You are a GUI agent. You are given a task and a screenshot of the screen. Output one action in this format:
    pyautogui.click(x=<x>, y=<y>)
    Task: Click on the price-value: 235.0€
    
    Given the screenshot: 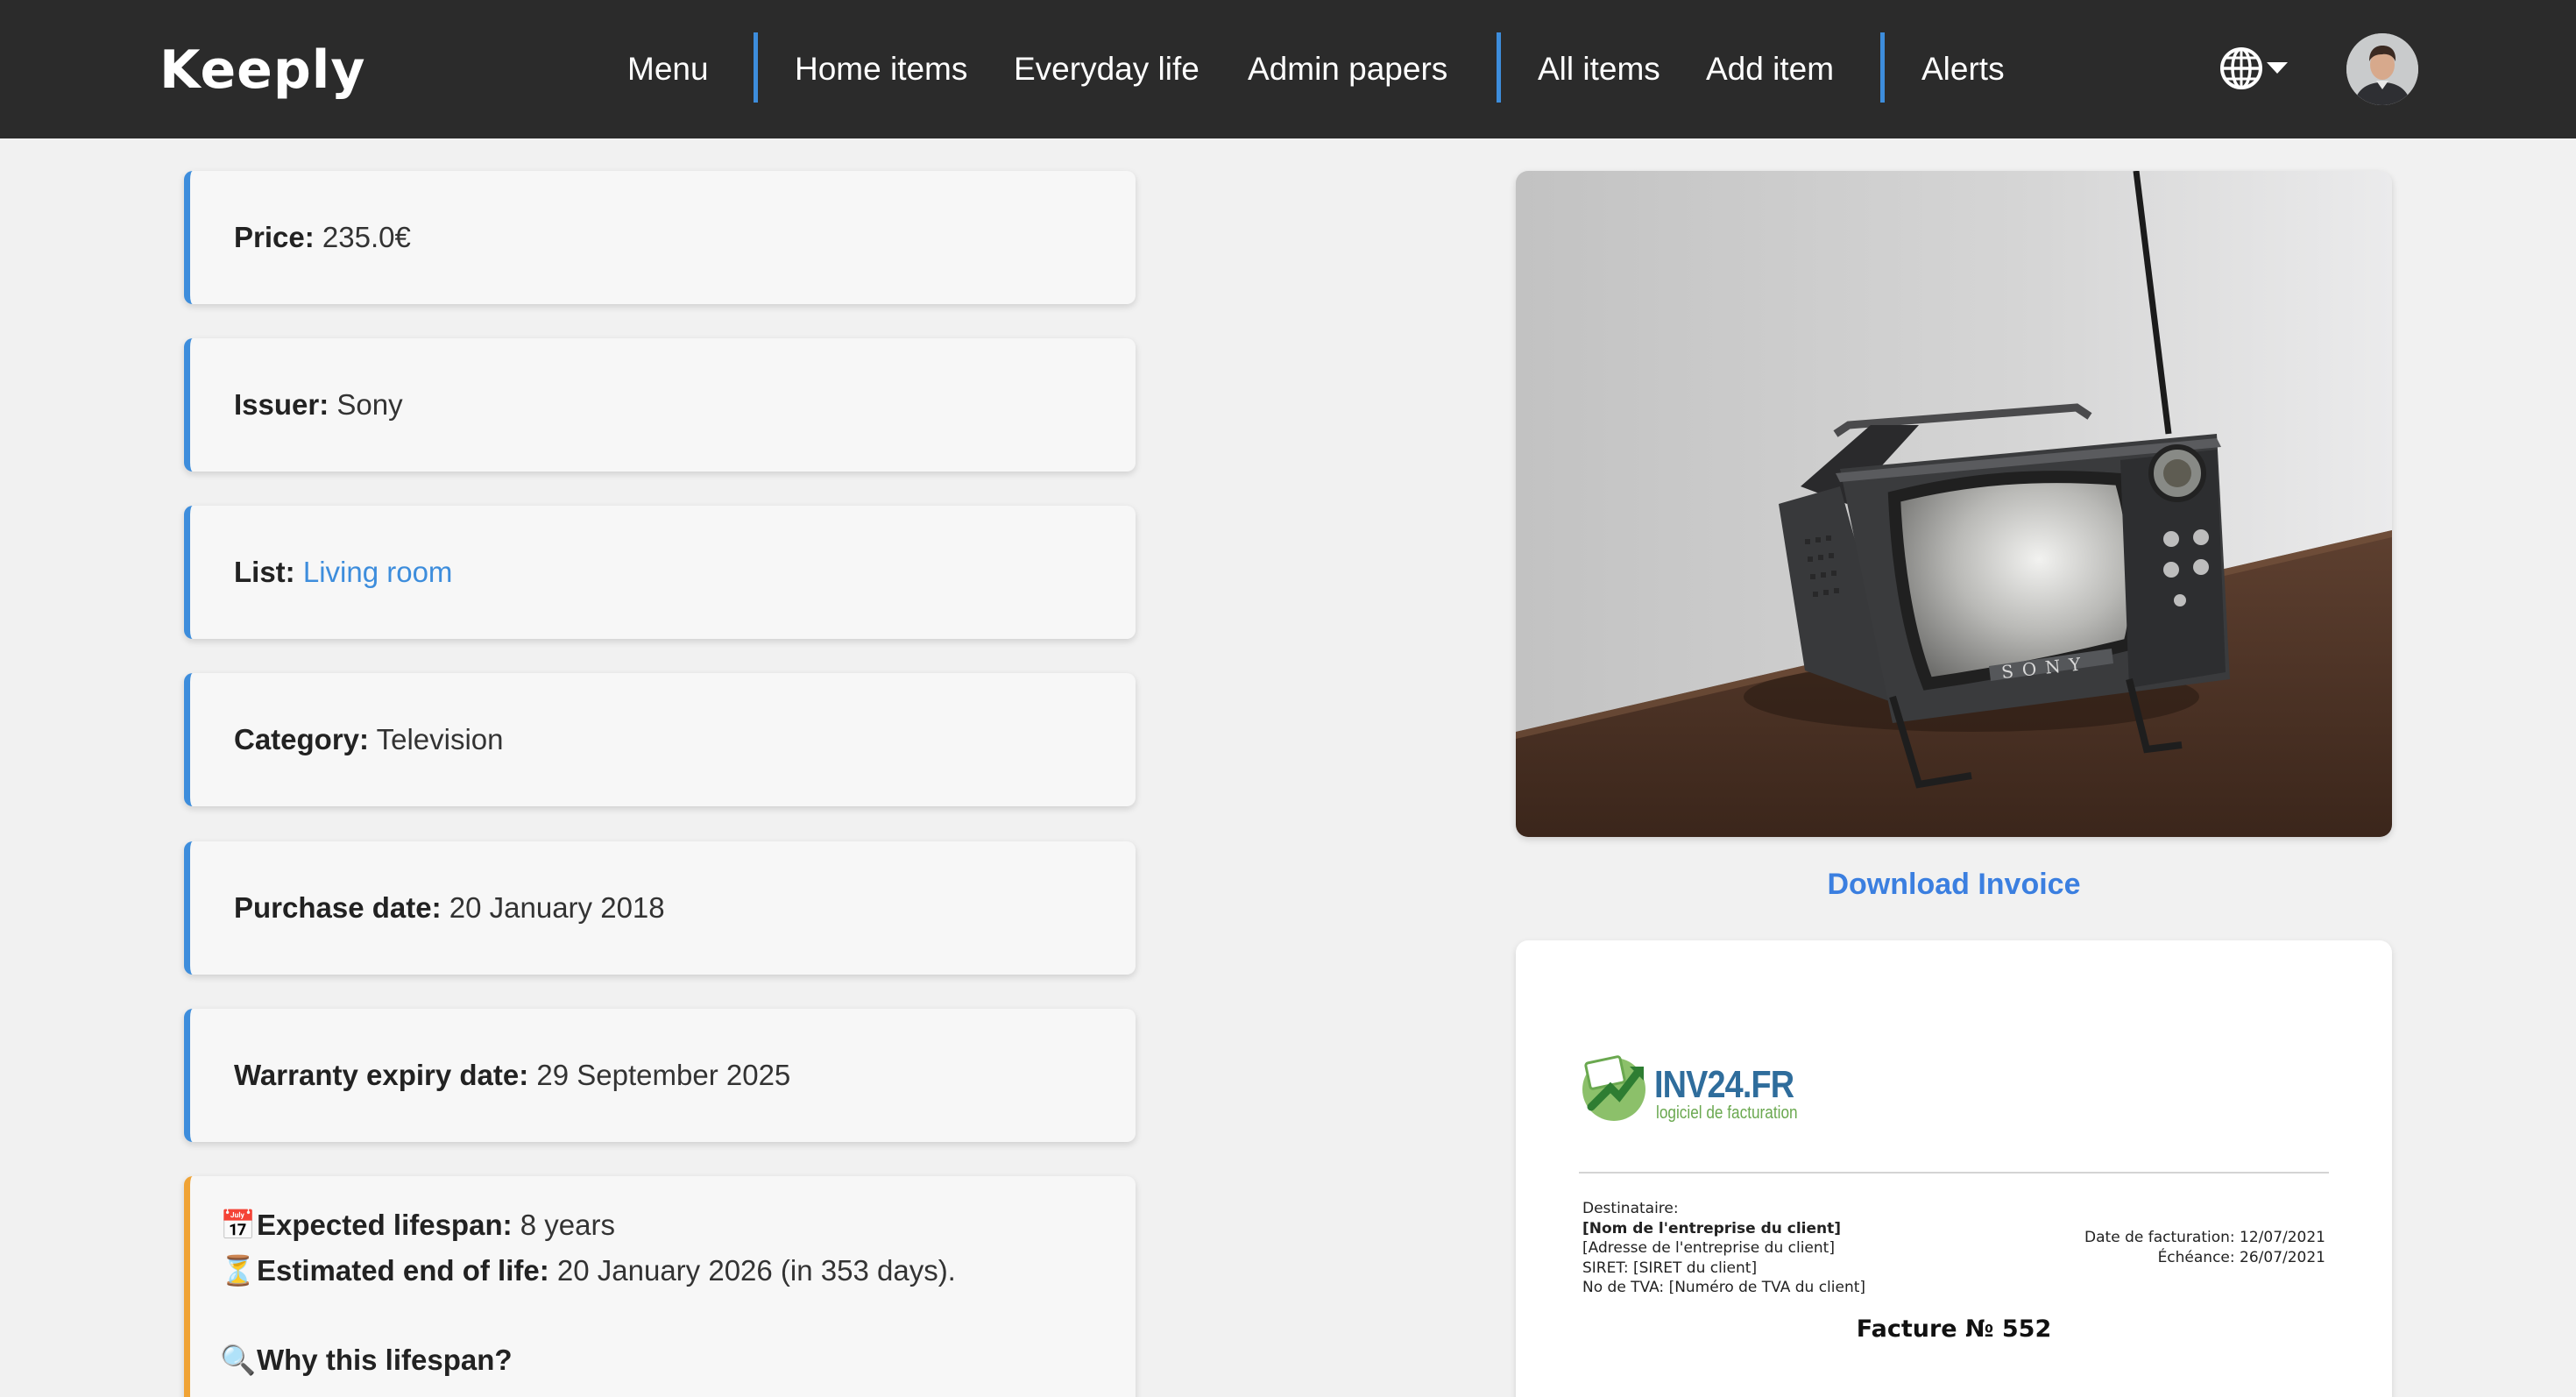 What is the action you would take?
    pyautogui.click(x=366, y=237)
    